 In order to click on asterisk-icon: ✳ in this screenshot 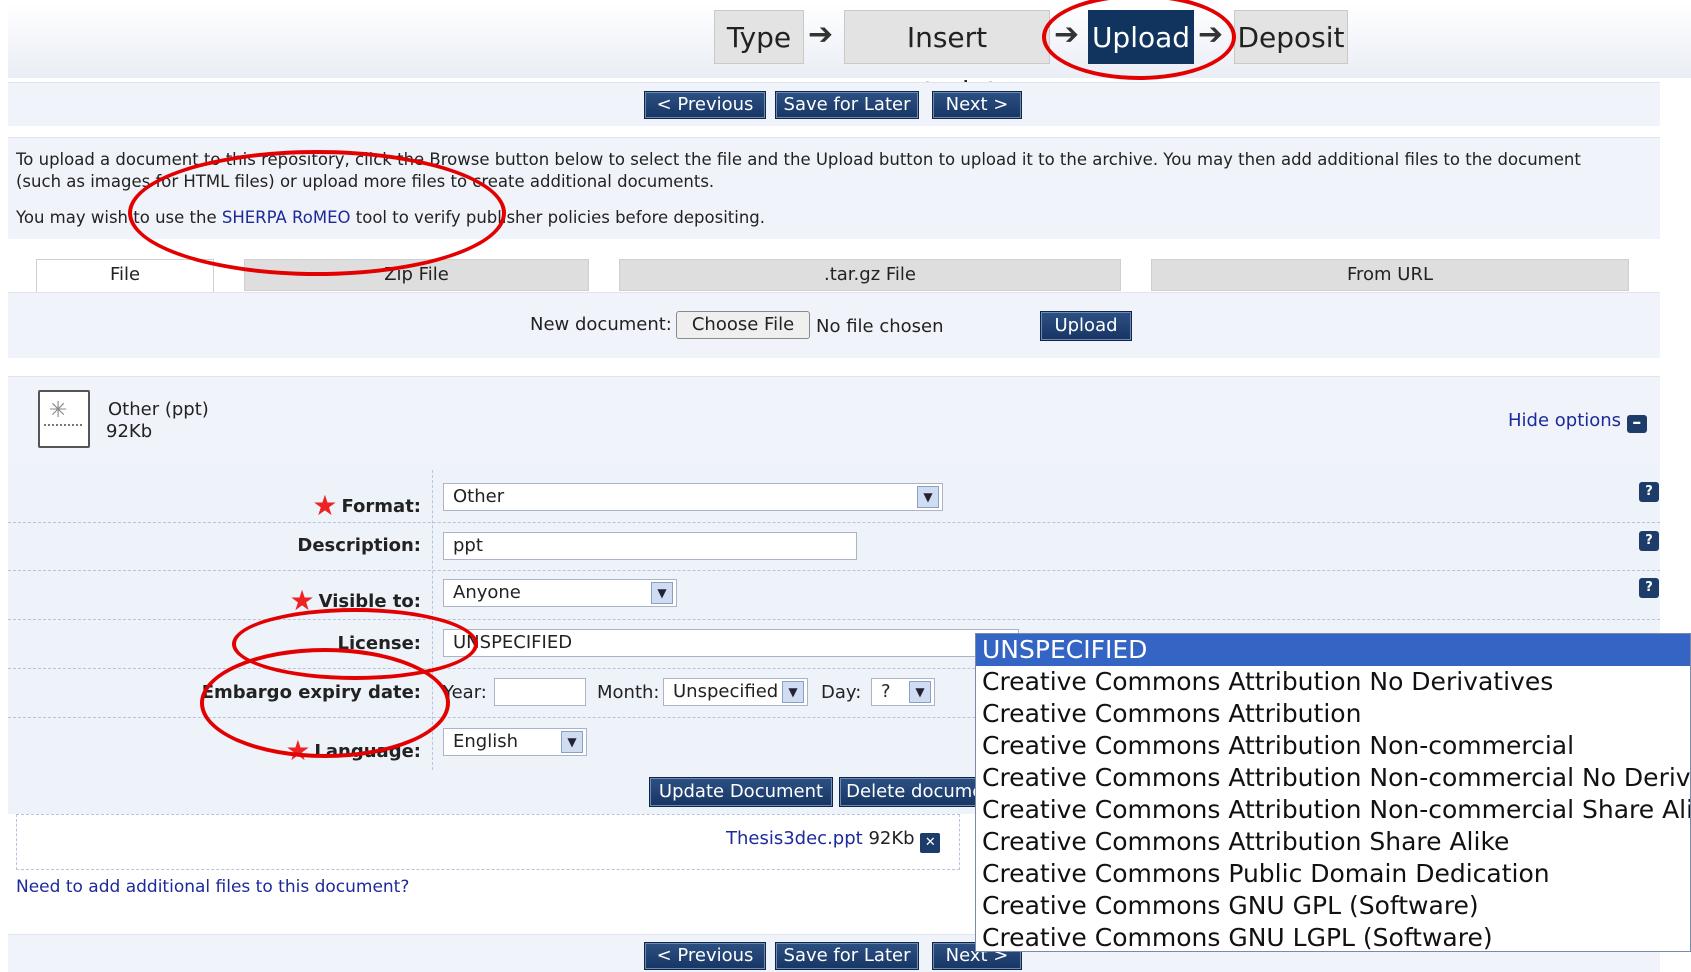, I will do `click(58, 410)`.